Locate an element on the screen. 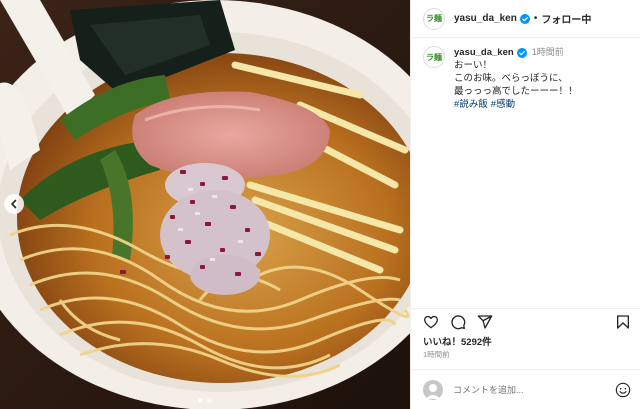 The height and width of the screenshot is (409, 640). hashtags: #説み飯 #感動 is located at coordinates (516, 104).